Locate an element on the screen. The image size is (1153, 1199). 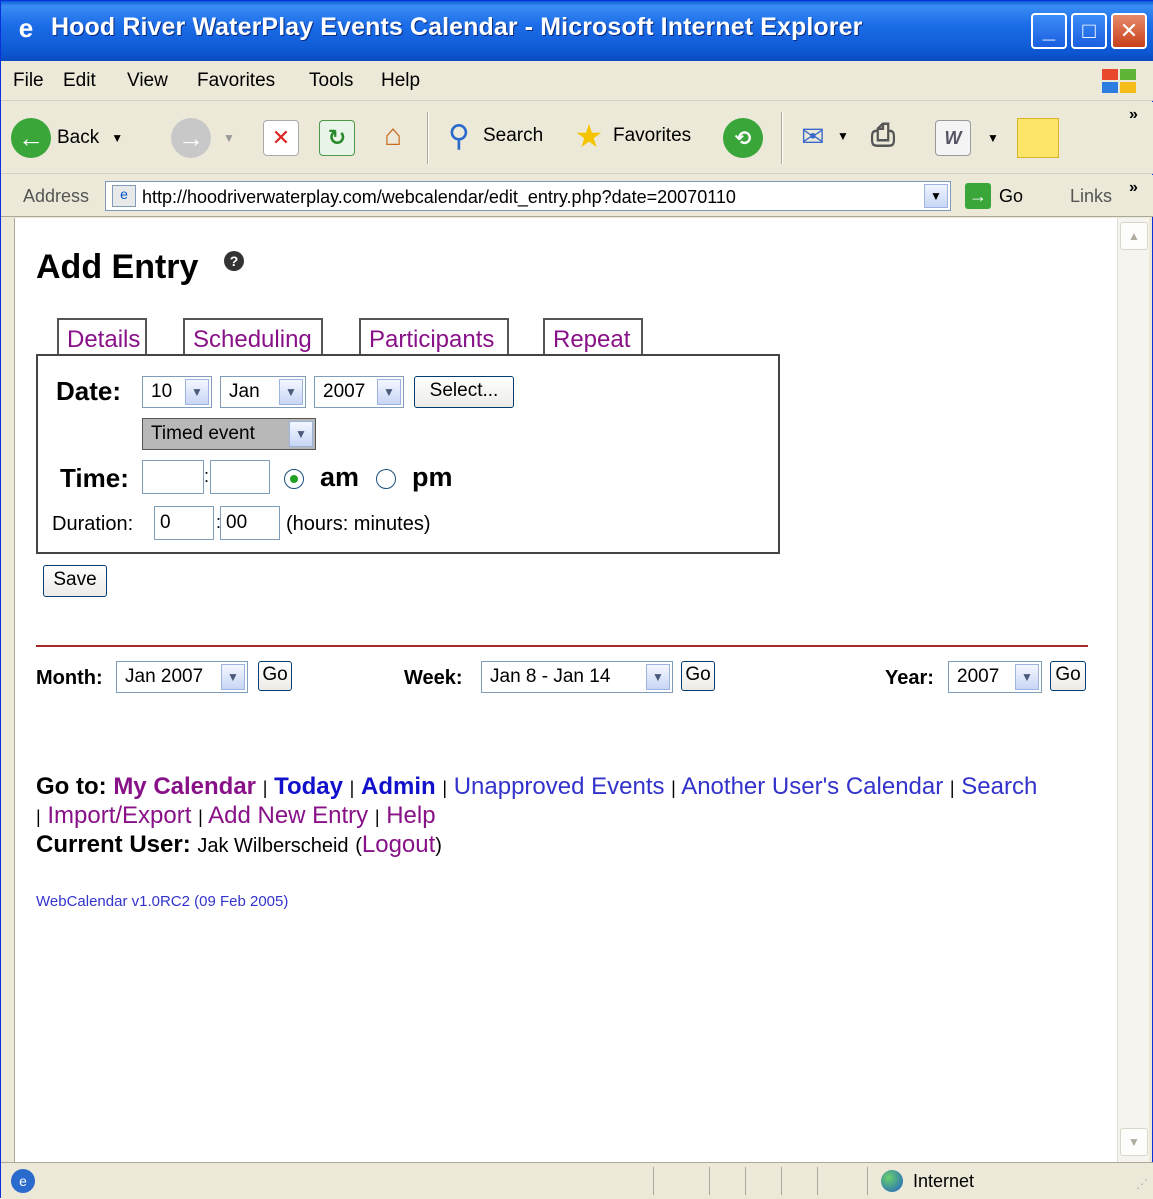
home-icon: ⌂ is located at coordinates (393, 135).